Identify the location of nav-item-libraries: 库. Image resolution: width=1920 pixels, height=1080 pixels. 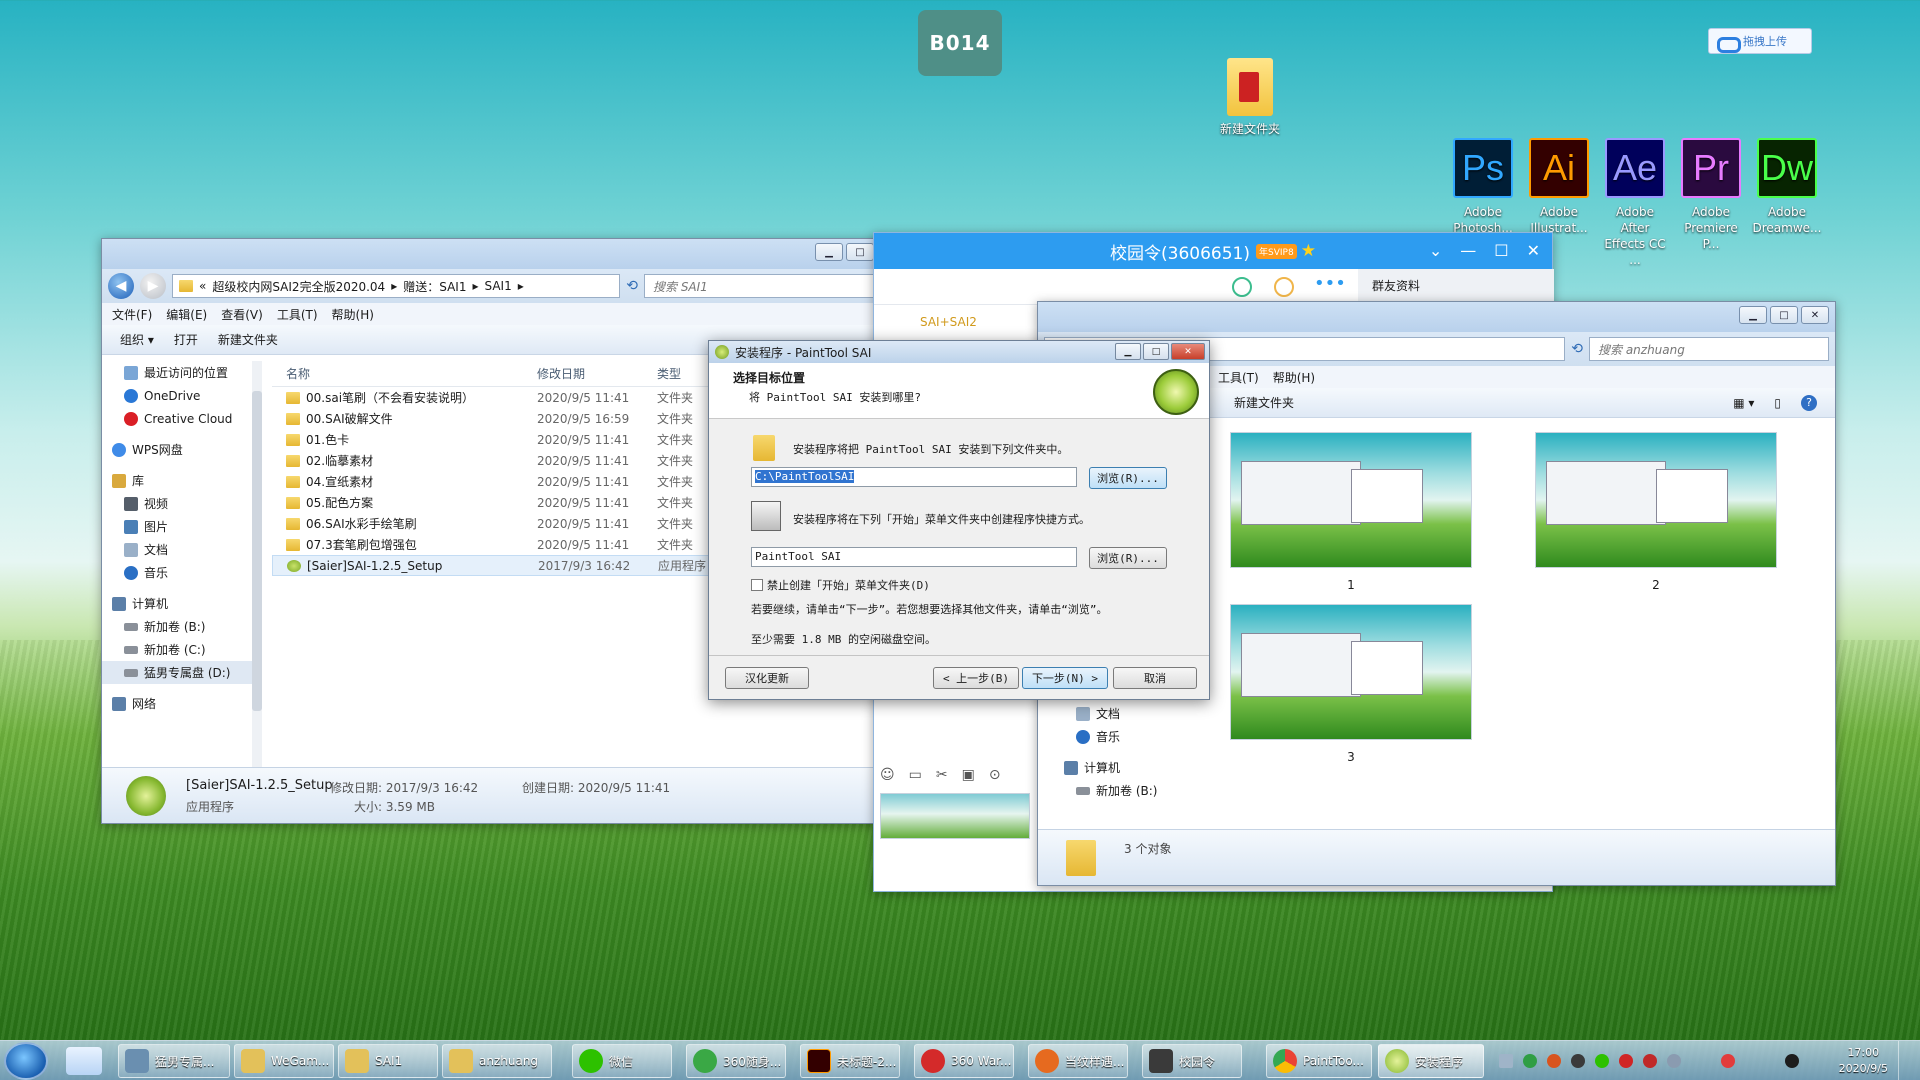
(181, 480).